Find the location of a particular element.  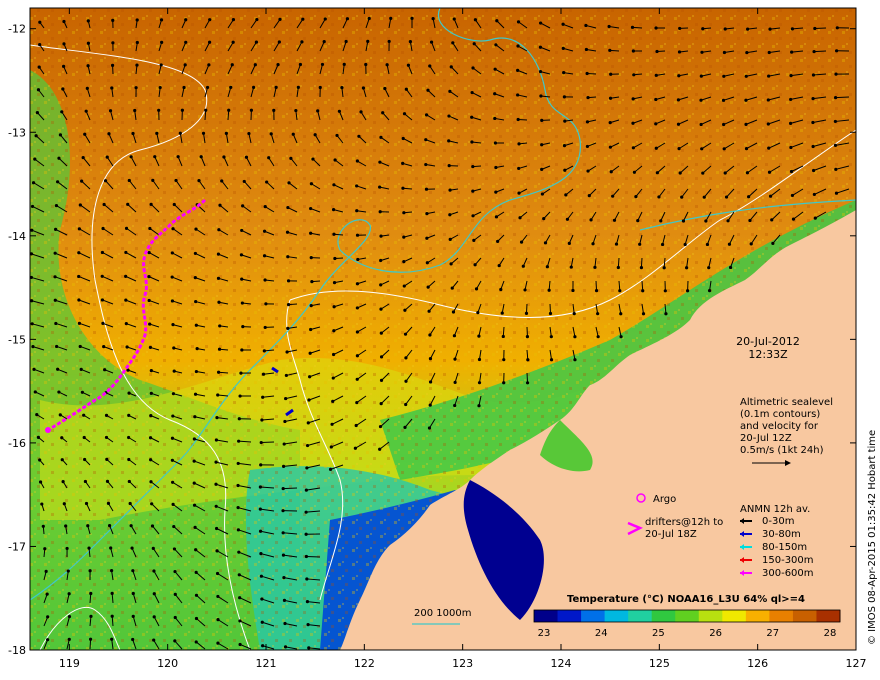

altimetry-line-3: and velocity for is located at coordinates (779, 426).